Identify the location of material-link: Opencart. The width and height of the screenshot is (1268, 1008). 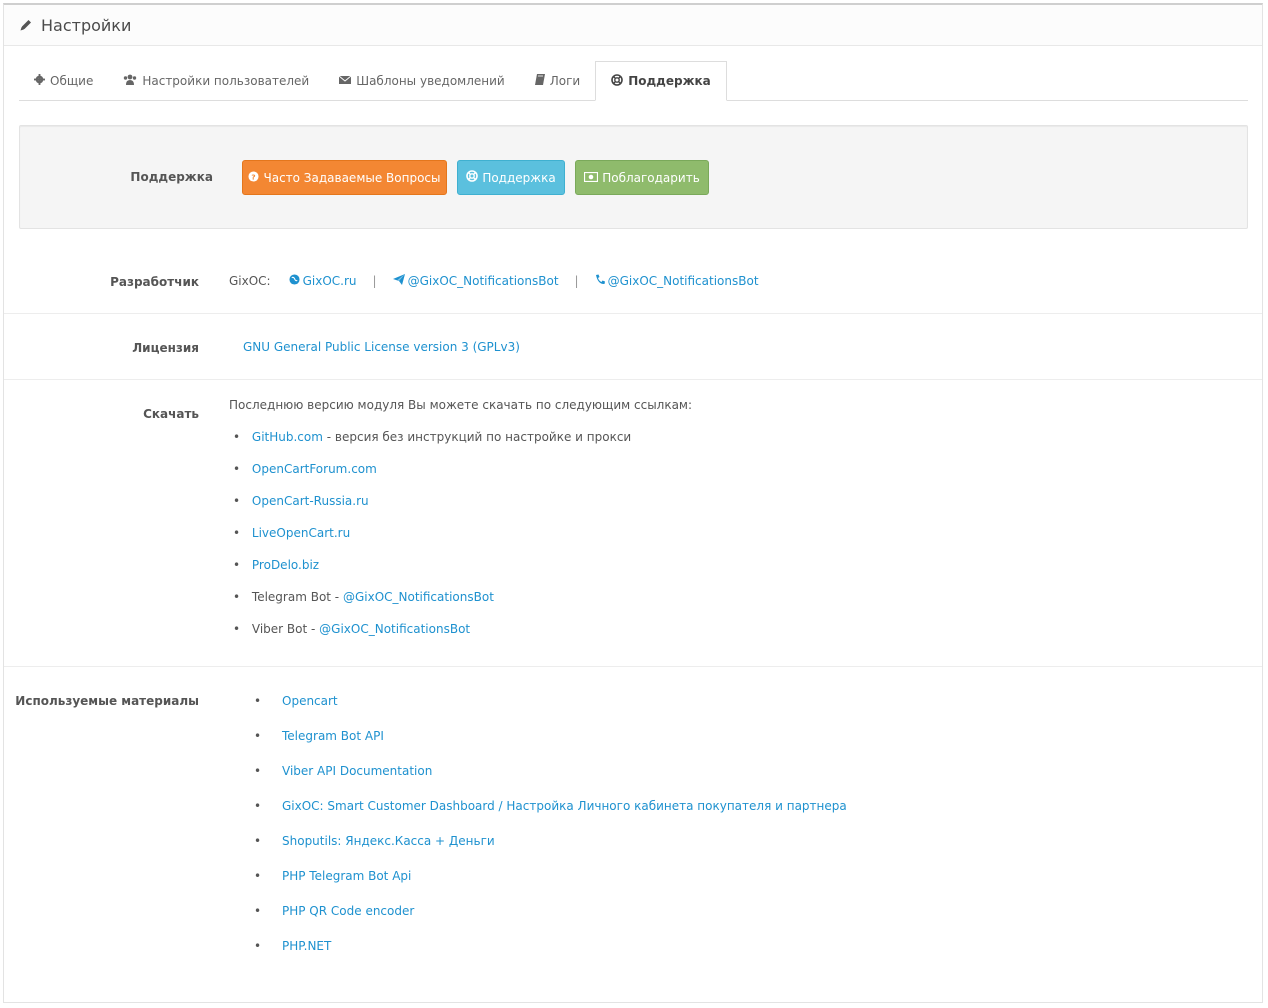
(310, 701).